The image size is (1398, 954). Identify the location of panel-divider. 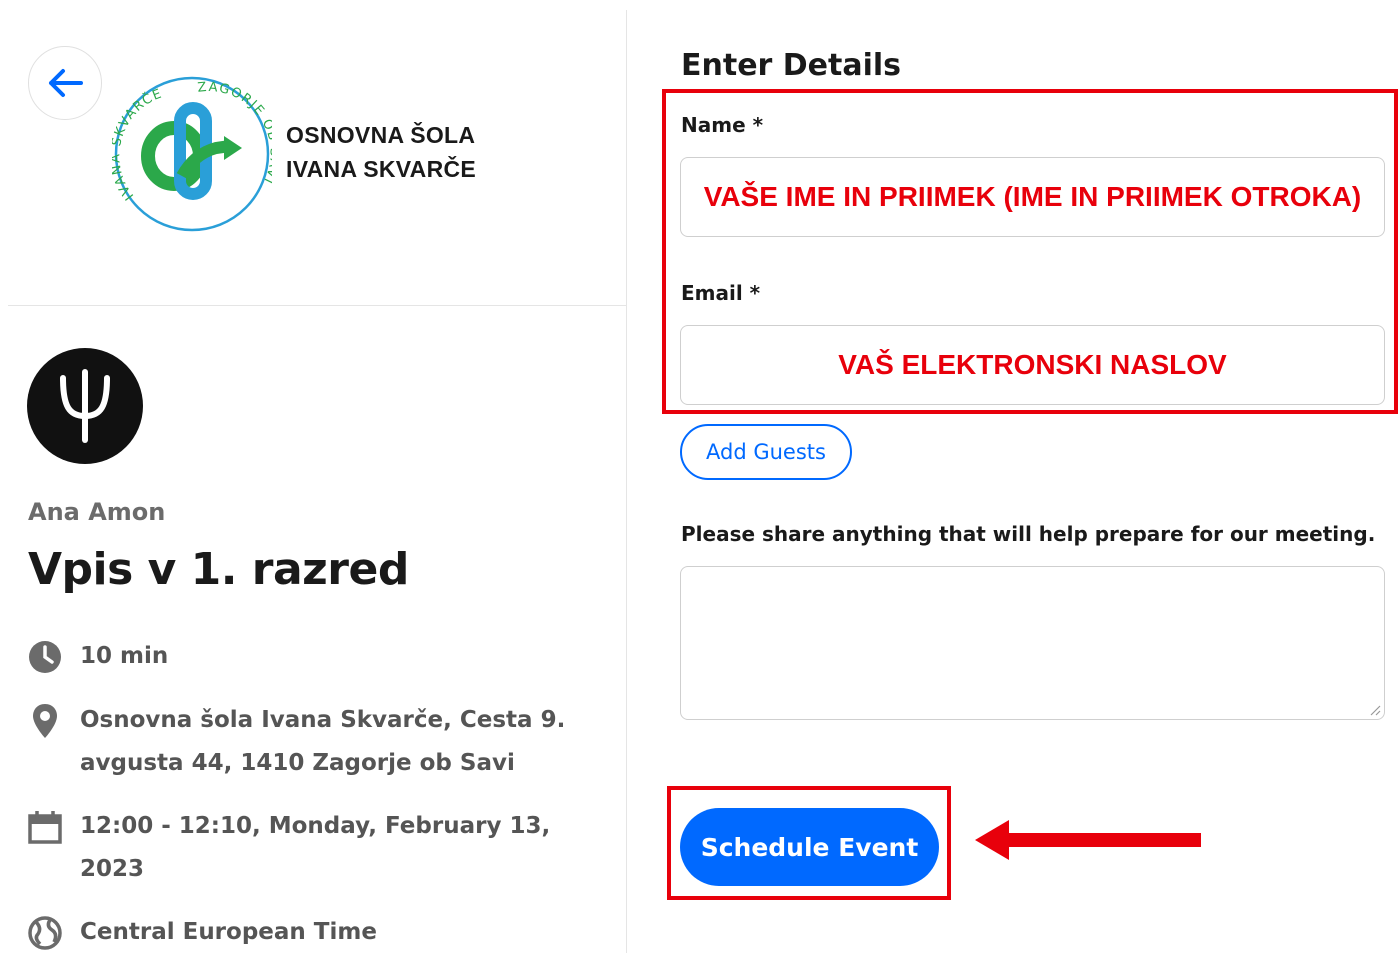
(626, 481).